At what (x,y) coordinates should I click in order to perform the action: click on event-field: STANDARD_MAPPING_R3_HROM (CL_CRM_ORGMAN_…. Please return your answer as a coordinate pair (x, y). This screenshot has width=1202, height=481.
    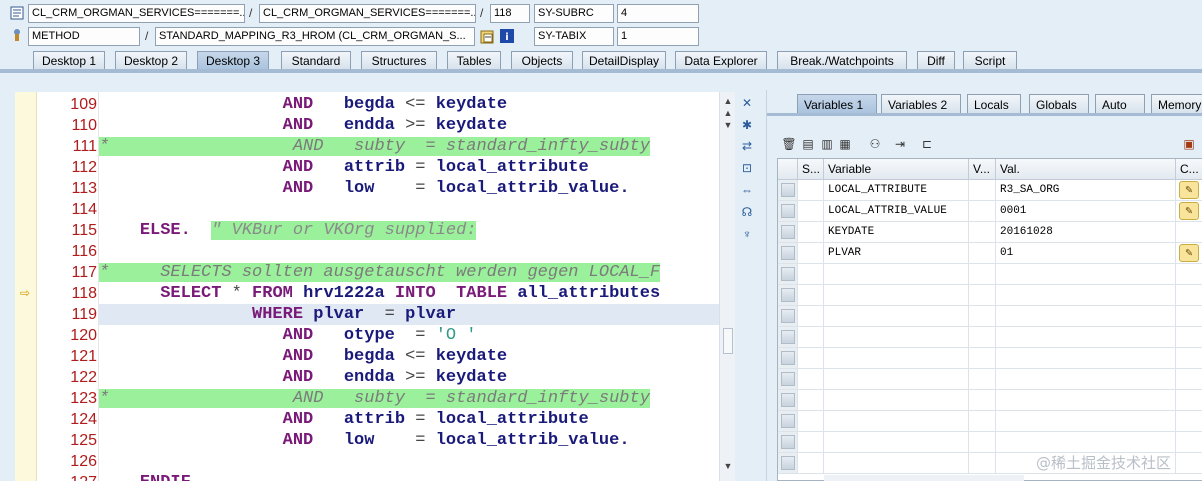
    Looking at the image, I should click on (315, 36).